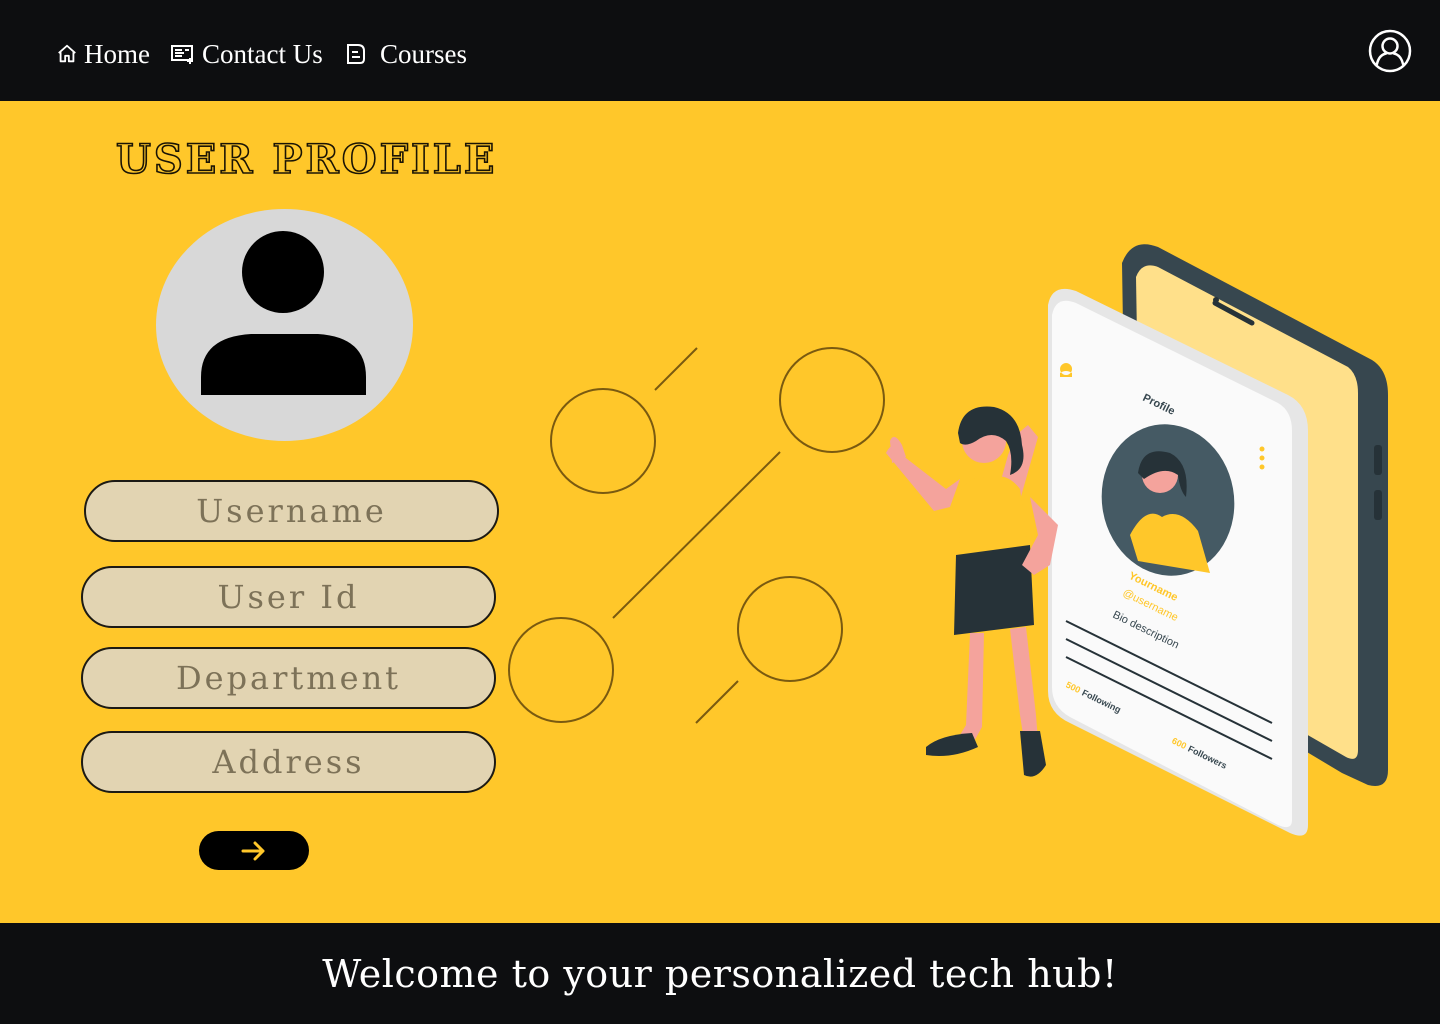  Describe the element at coordinates (423, 53) in the screenshot. I see `nav-courses-label: Courses` at that location.